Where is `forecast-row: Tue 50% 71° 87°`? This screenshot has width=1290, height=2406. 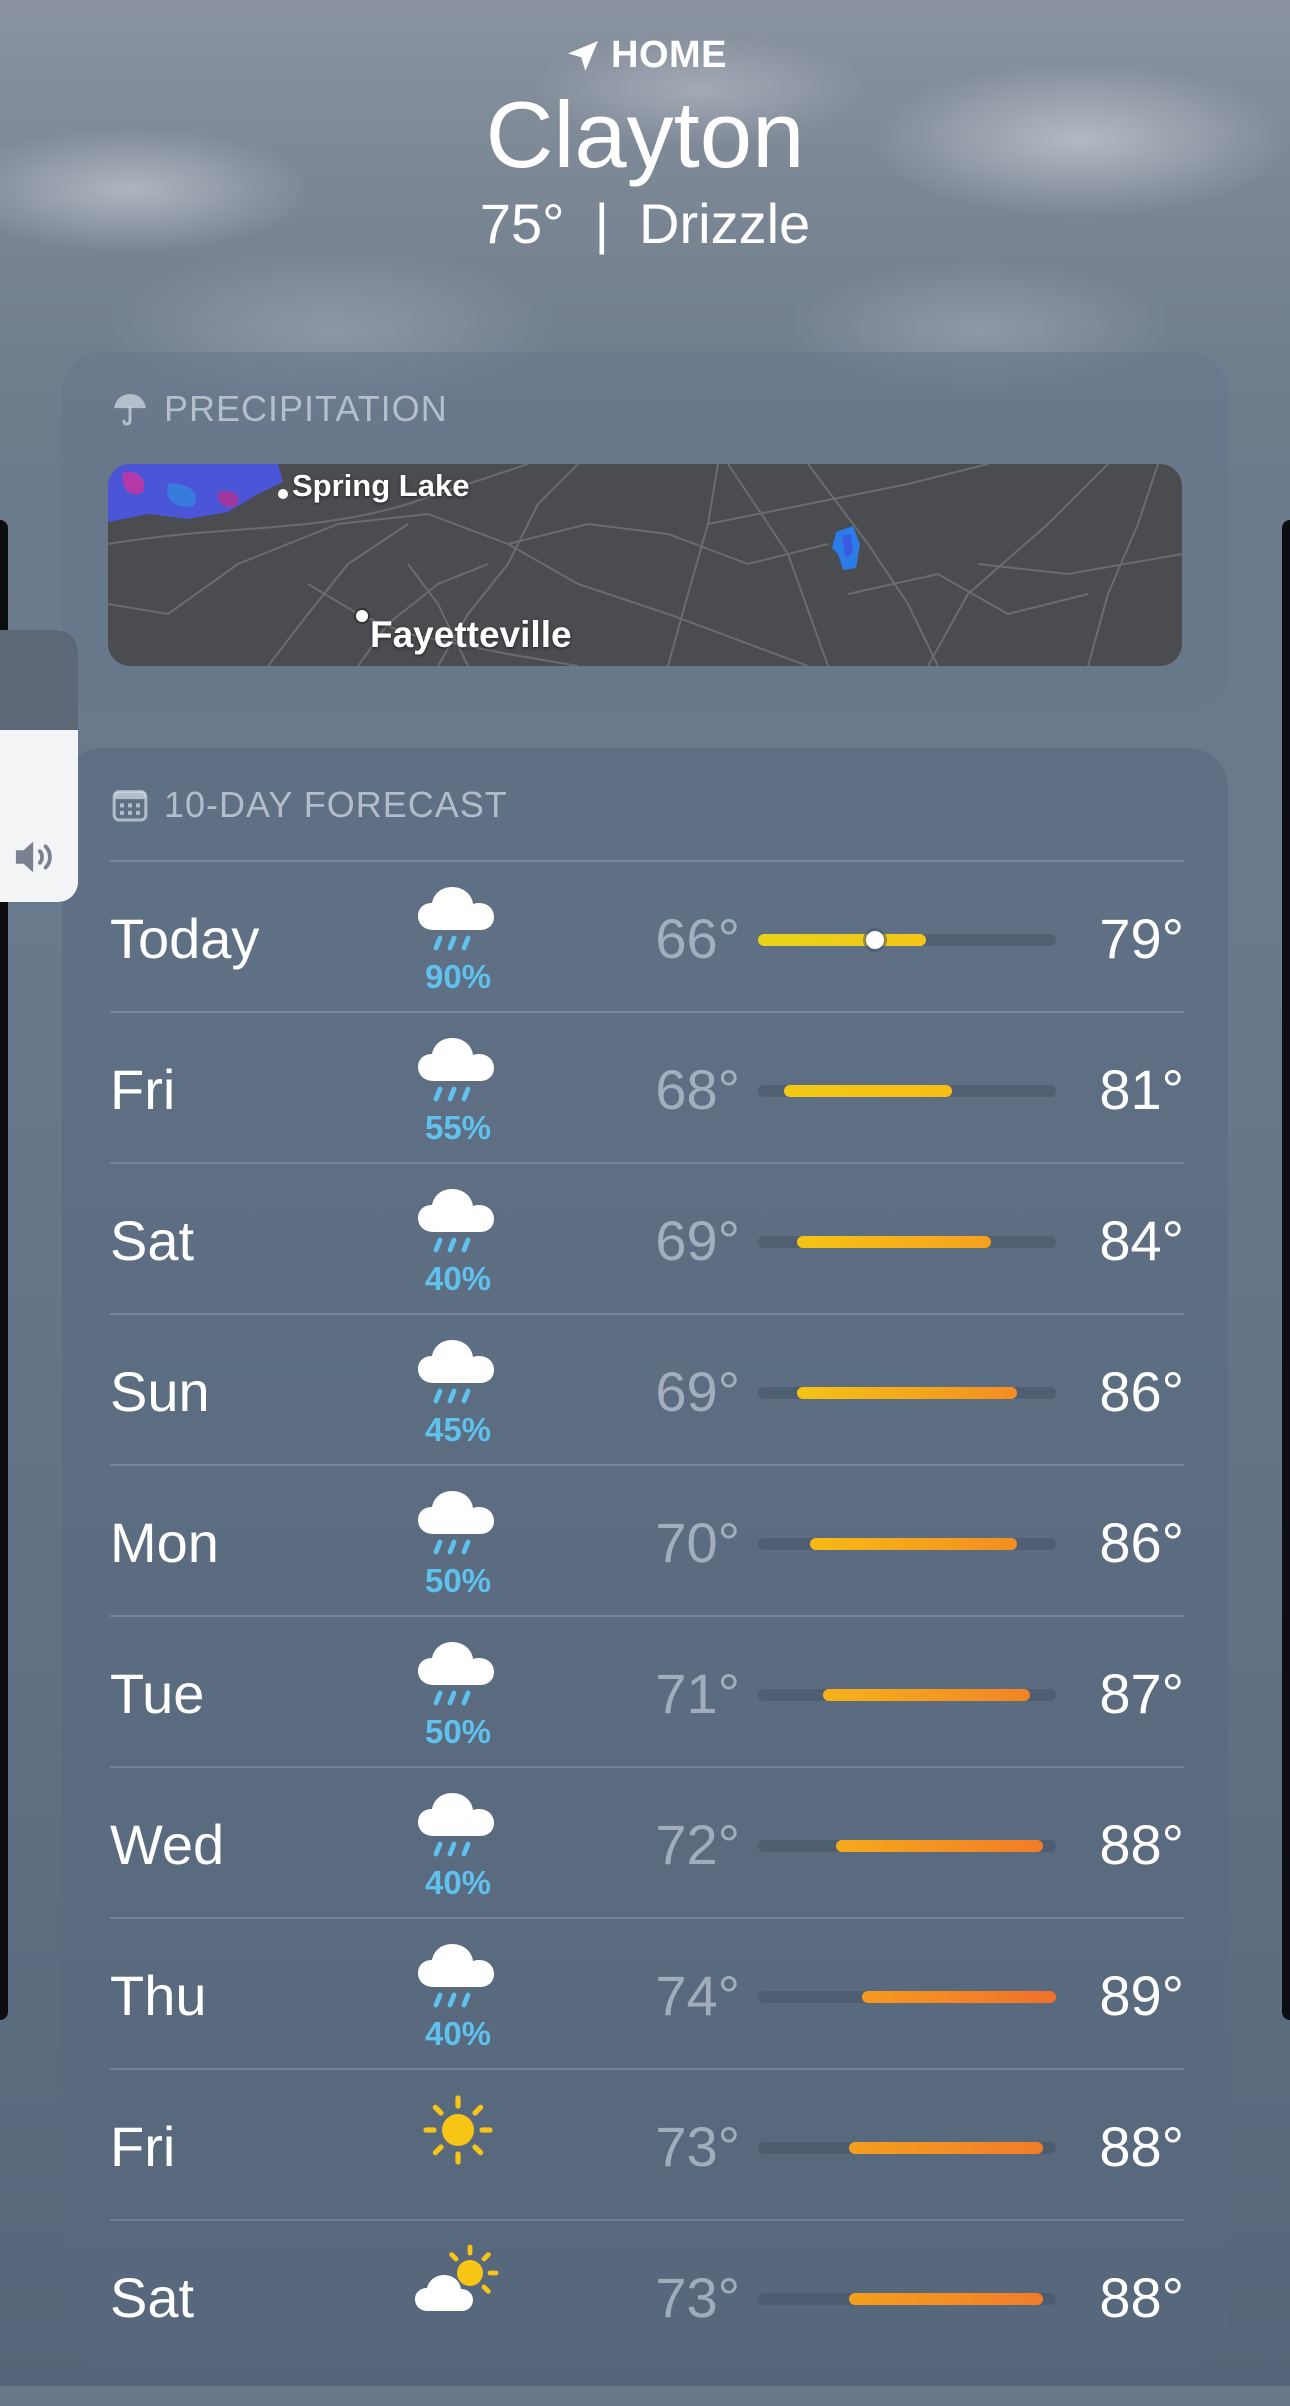
forecast-row: Tue 50% 71° 87° is located at coordinates (647, 1690).